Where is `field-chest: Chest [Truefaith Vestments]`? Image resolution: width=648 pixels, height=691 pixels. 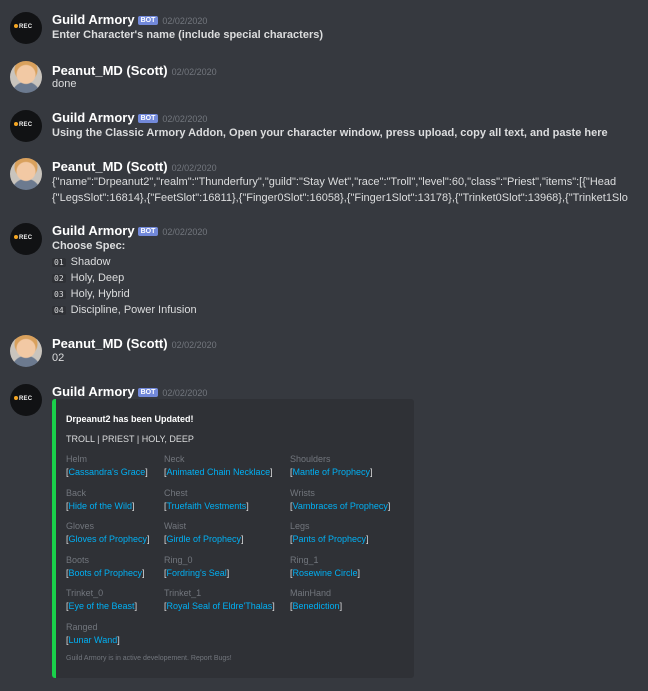
field-chest: Chest [Truefaith Vestments] is located at coordinates (206, 499).